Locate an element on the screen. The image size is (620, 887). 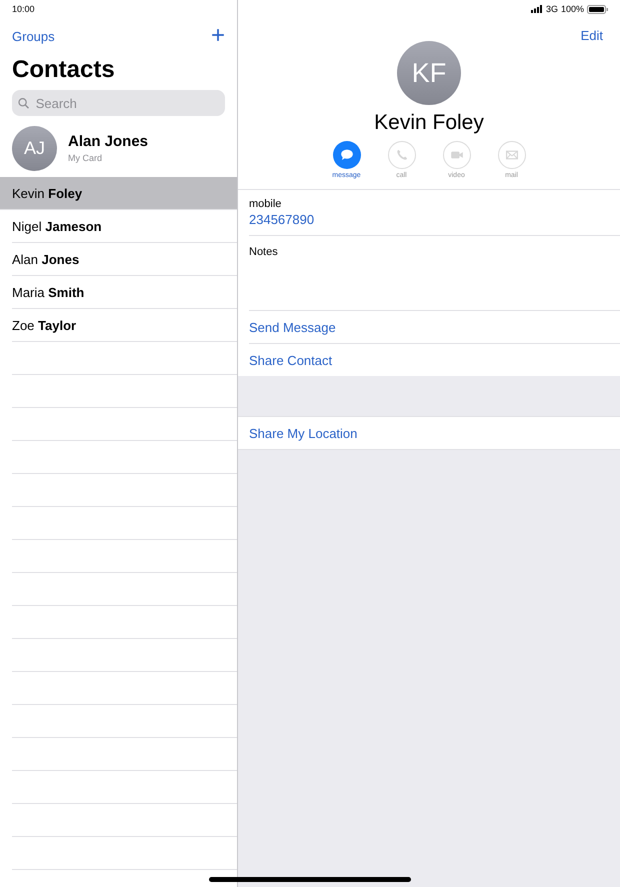
contact-row: Maria Smith is located at coordinates (124, 292).